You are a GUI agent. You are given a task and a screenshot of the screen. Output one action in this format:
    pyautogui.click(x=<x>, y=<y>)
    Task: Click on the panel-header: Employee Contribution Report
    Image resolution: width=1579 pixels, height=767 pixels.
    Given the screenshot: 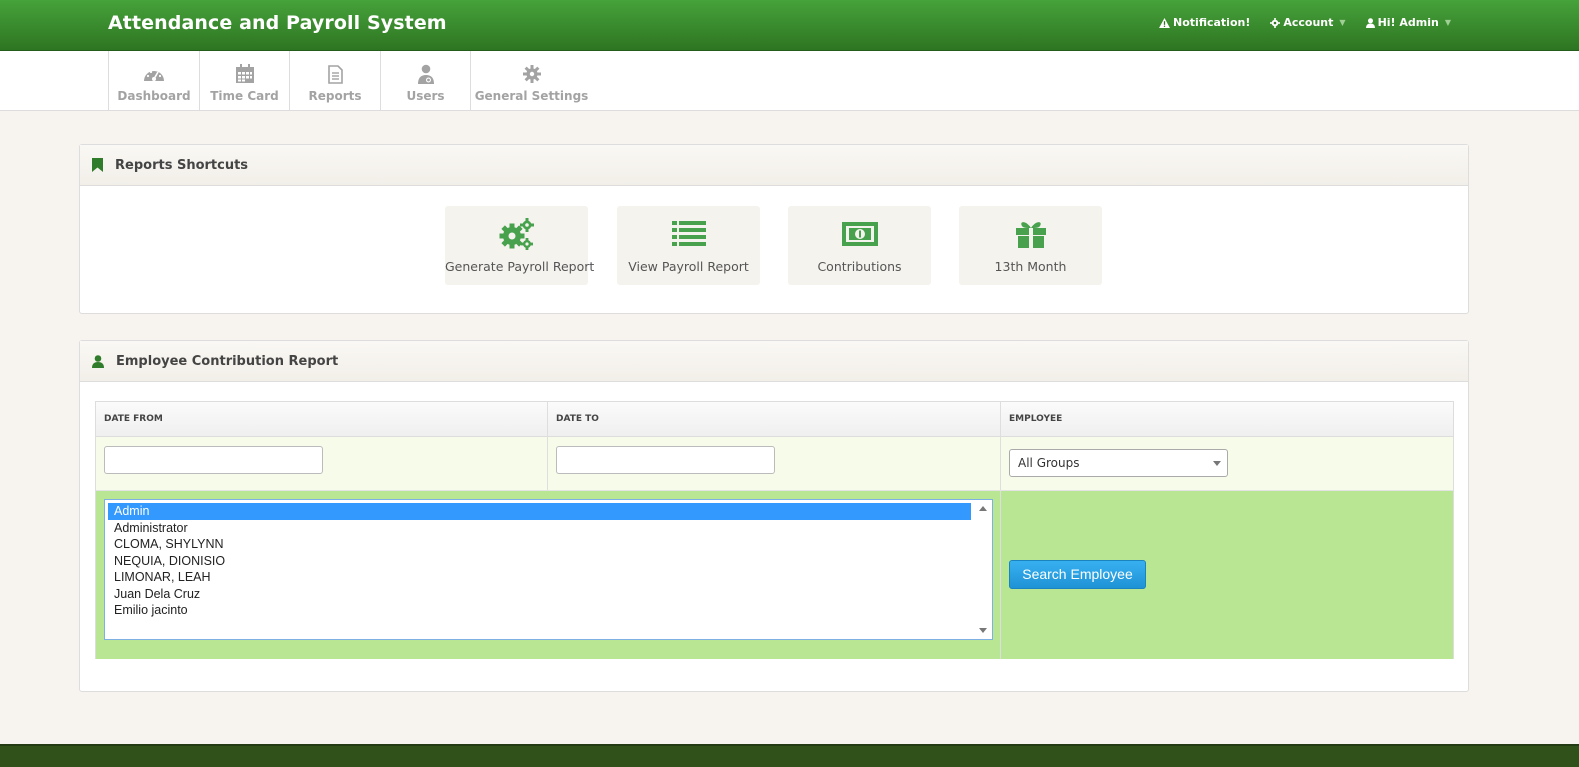 What is the action you would take?
    pyautogui.click(x=774, y=361)
    